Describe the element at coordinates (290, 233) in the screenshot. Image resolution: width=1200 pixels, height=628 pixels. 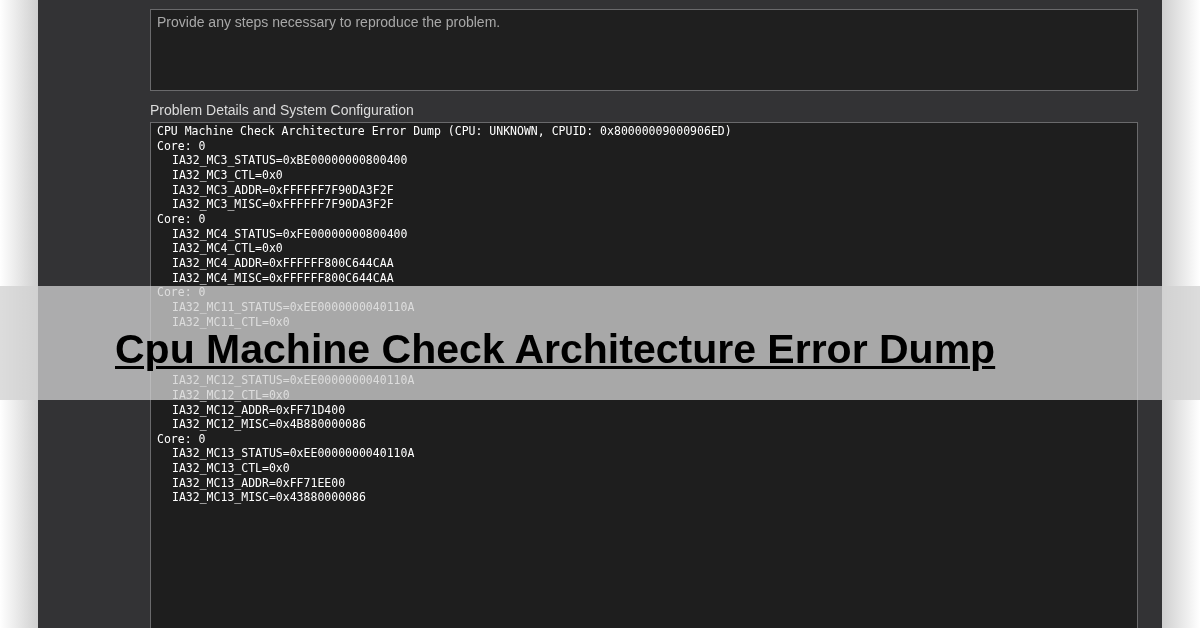
I see `register-line: IA32_MC4_STATUS=0xFE00000000800400` at that location.